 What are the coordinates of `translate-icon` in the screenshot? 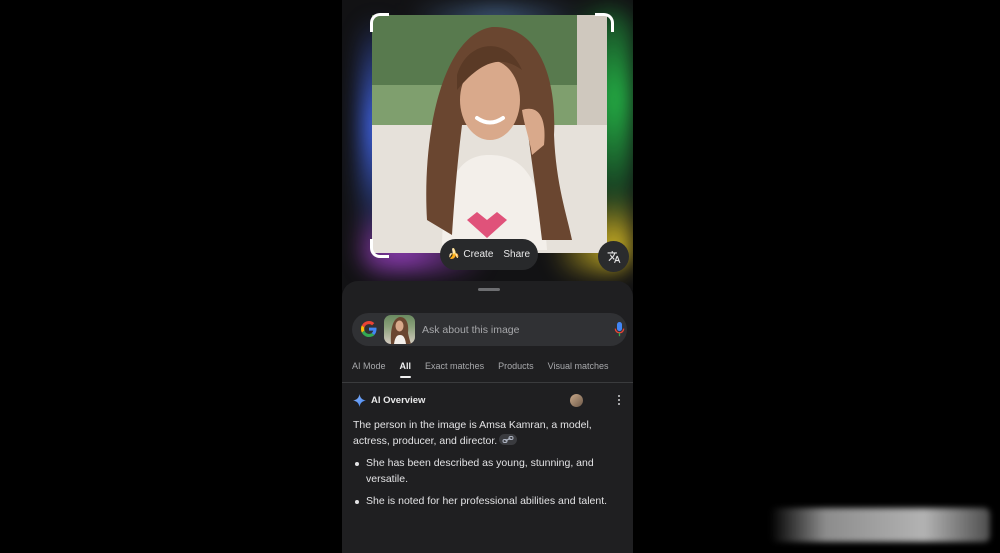 It's located at (613, 256).